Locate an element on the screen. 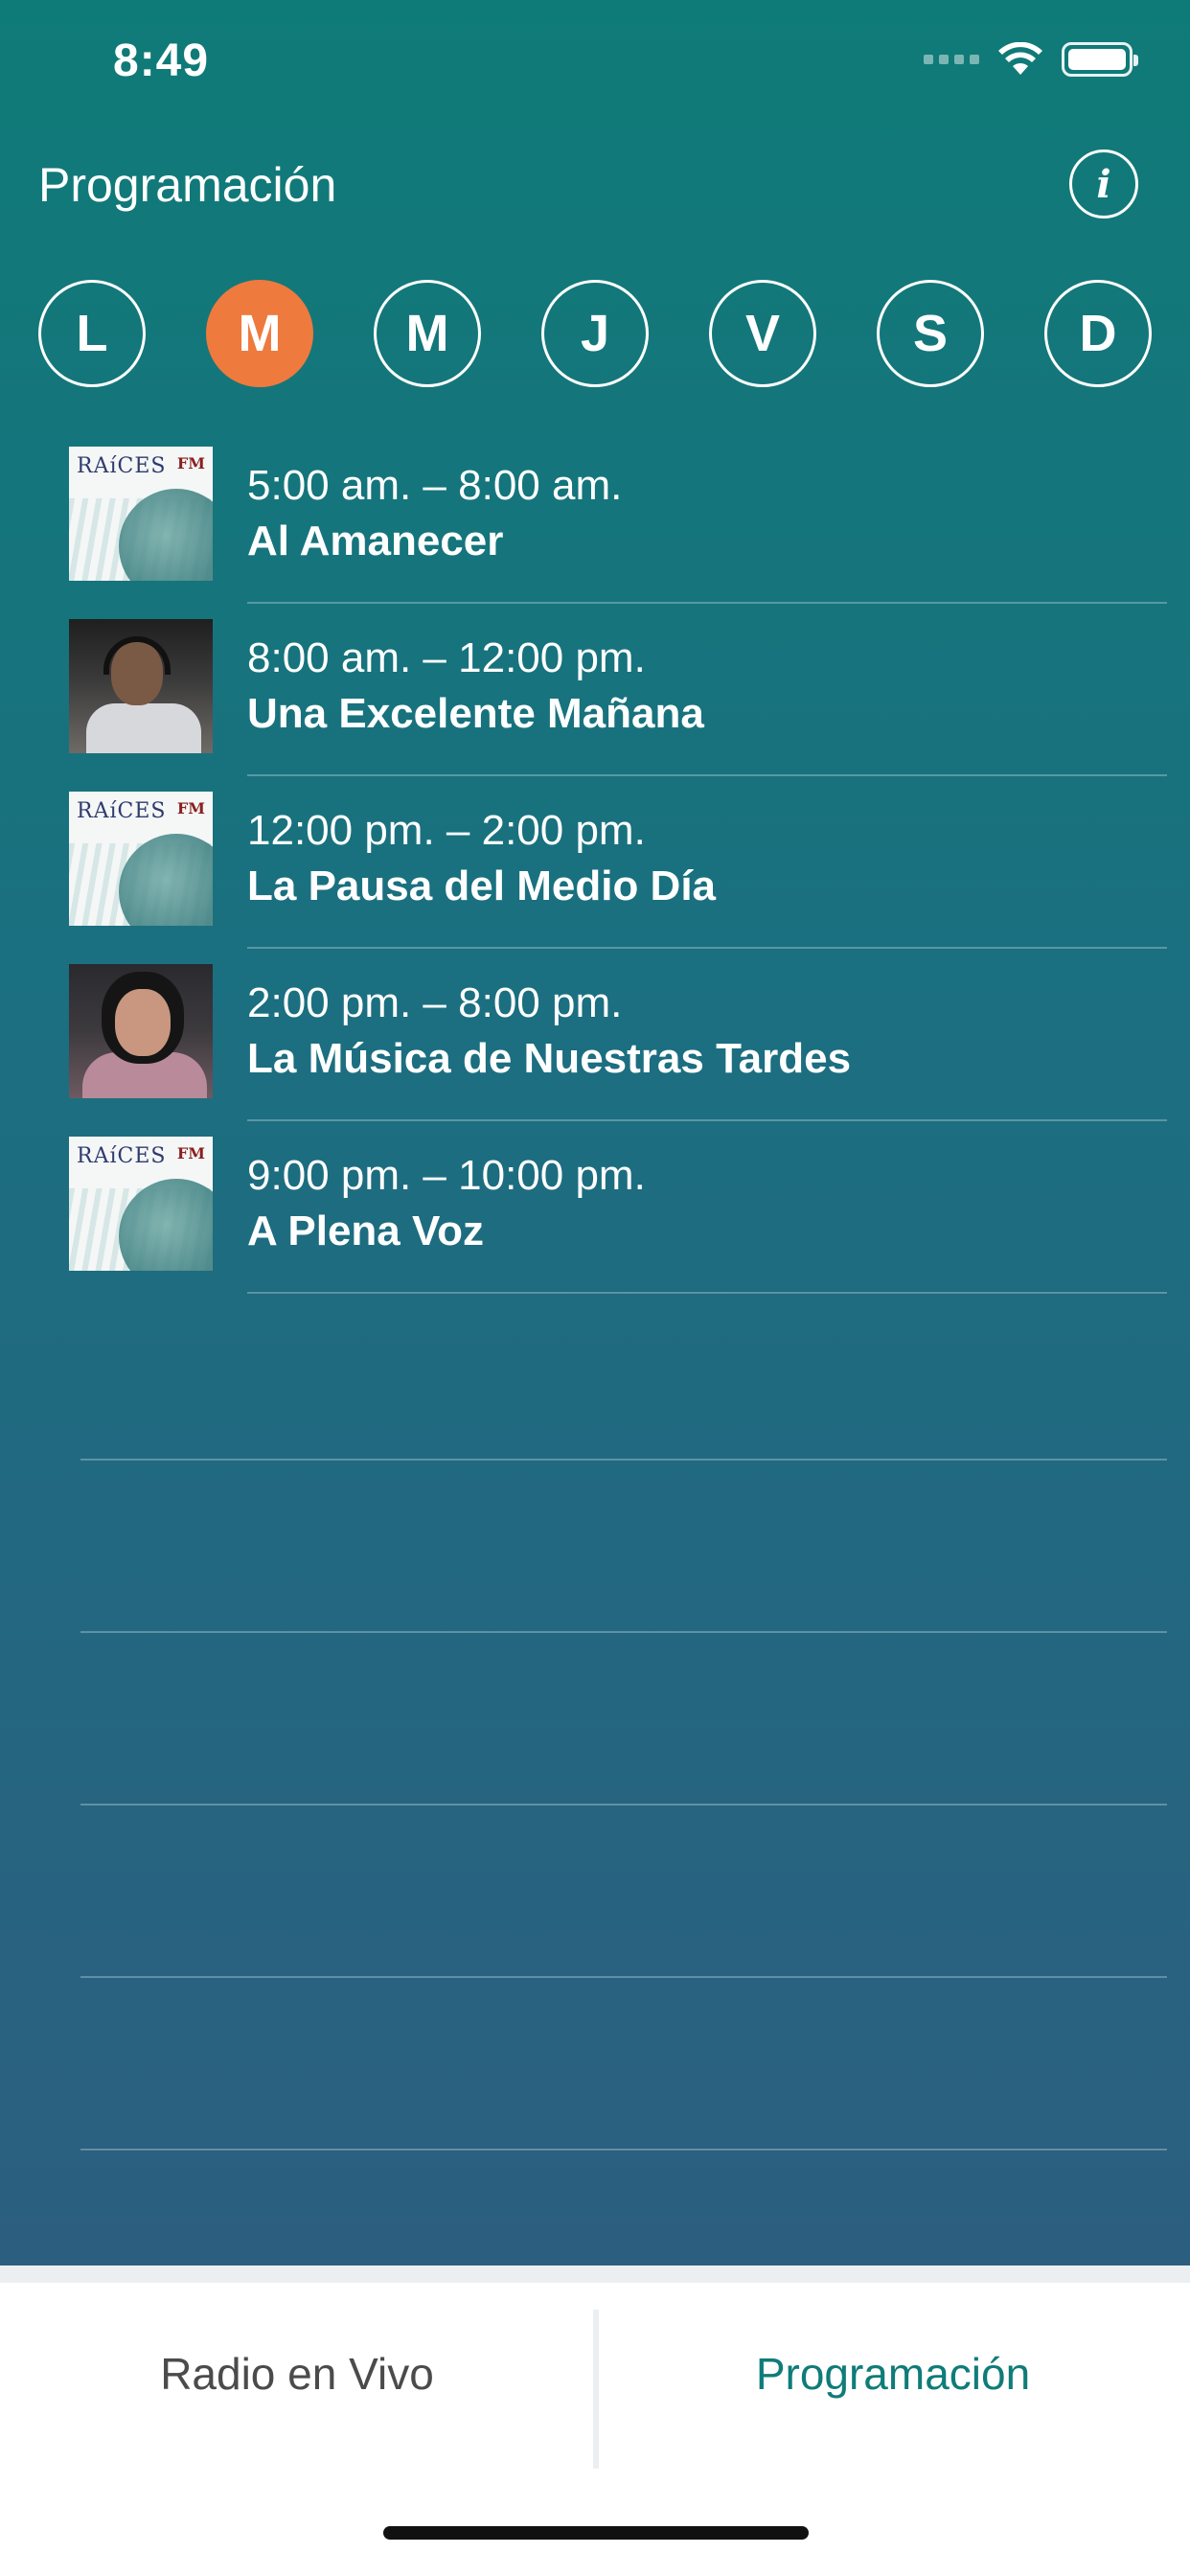 The width and height of the screenshot is (1190, 2576). day-button-domingo: D is located at coordinates (1098, 333).